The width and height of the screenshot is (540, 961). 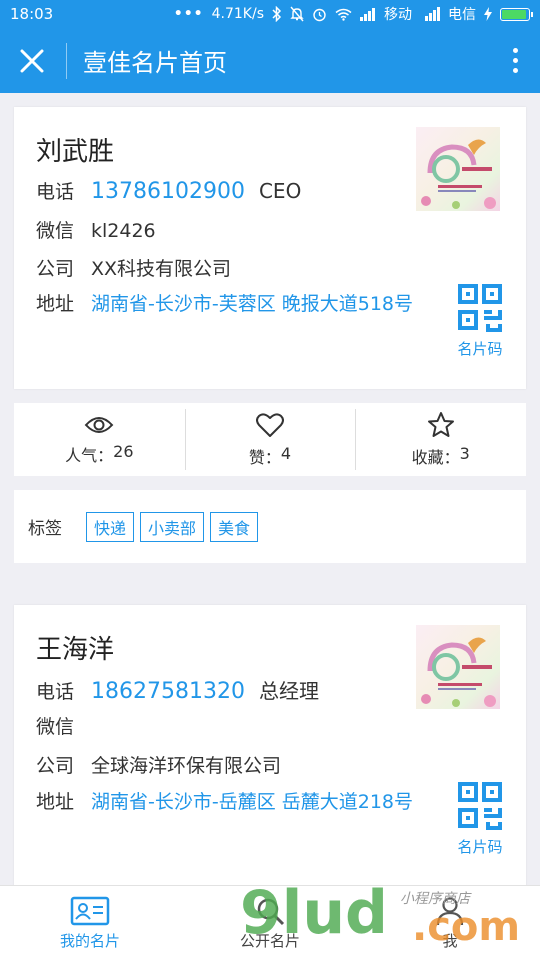 I want to click on mute-icon, so click(x=297, y=14).